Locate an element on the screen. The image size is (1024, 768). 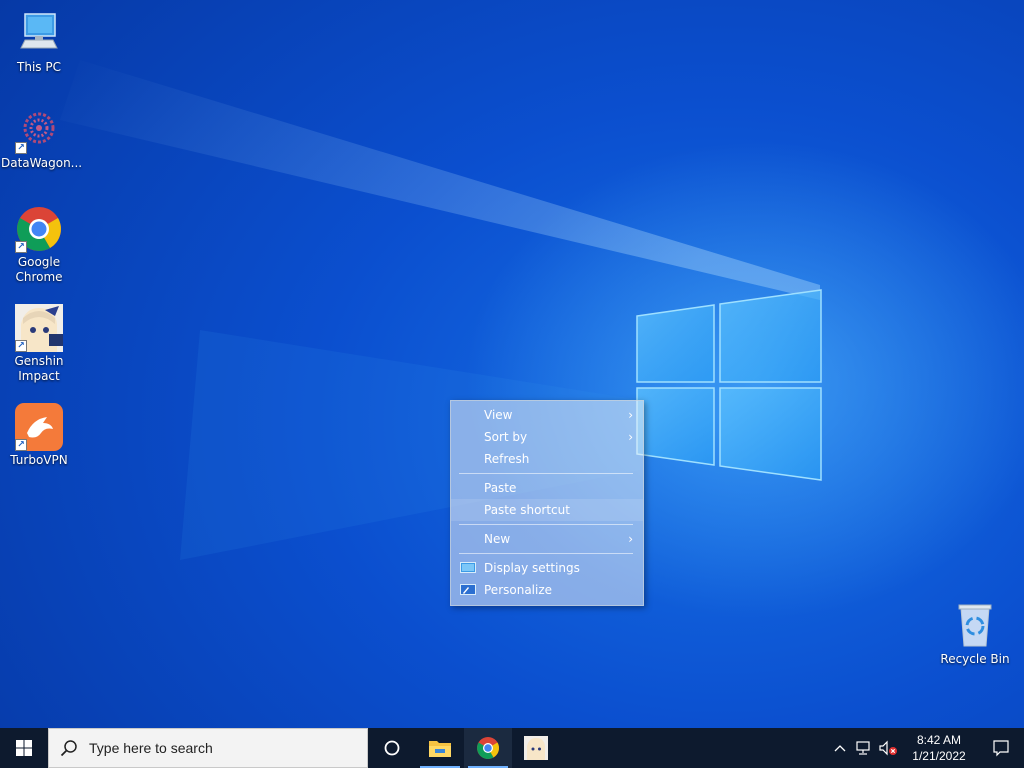
show-hidden-icons-button is located at coordinates (840, 748).